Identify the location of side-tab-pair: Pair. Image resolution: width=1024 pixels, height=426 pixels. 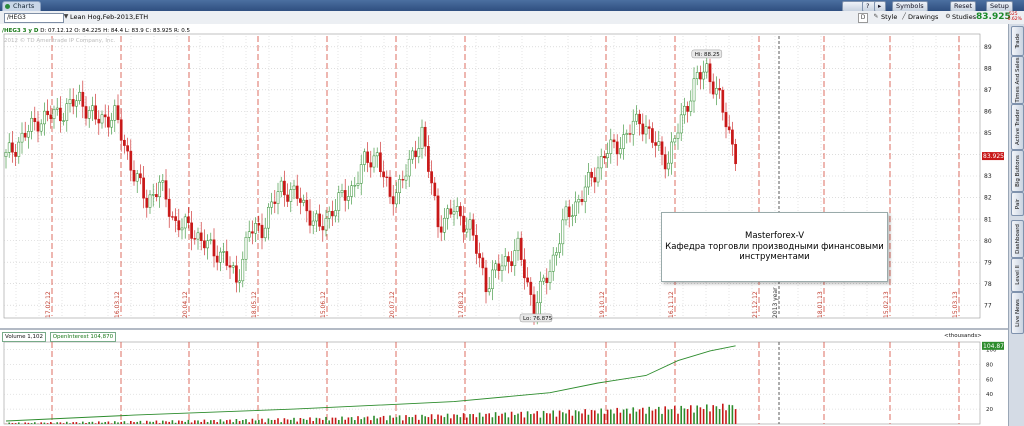
(1017, 204).